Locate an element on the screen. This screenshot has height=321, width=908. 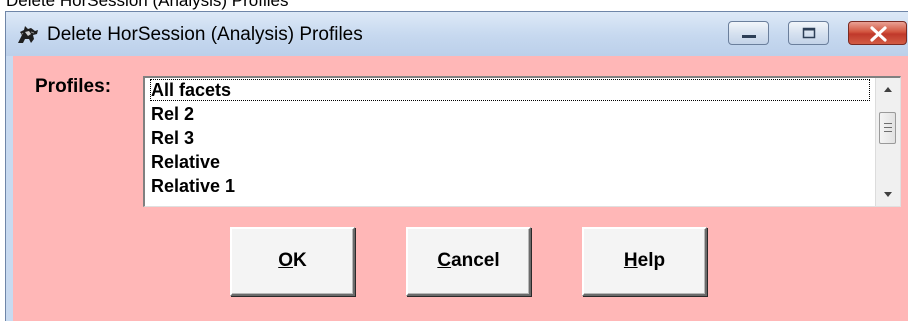
window-title: Delete HorSession (Analysis) Profiles is located at coordinates (205, 34).